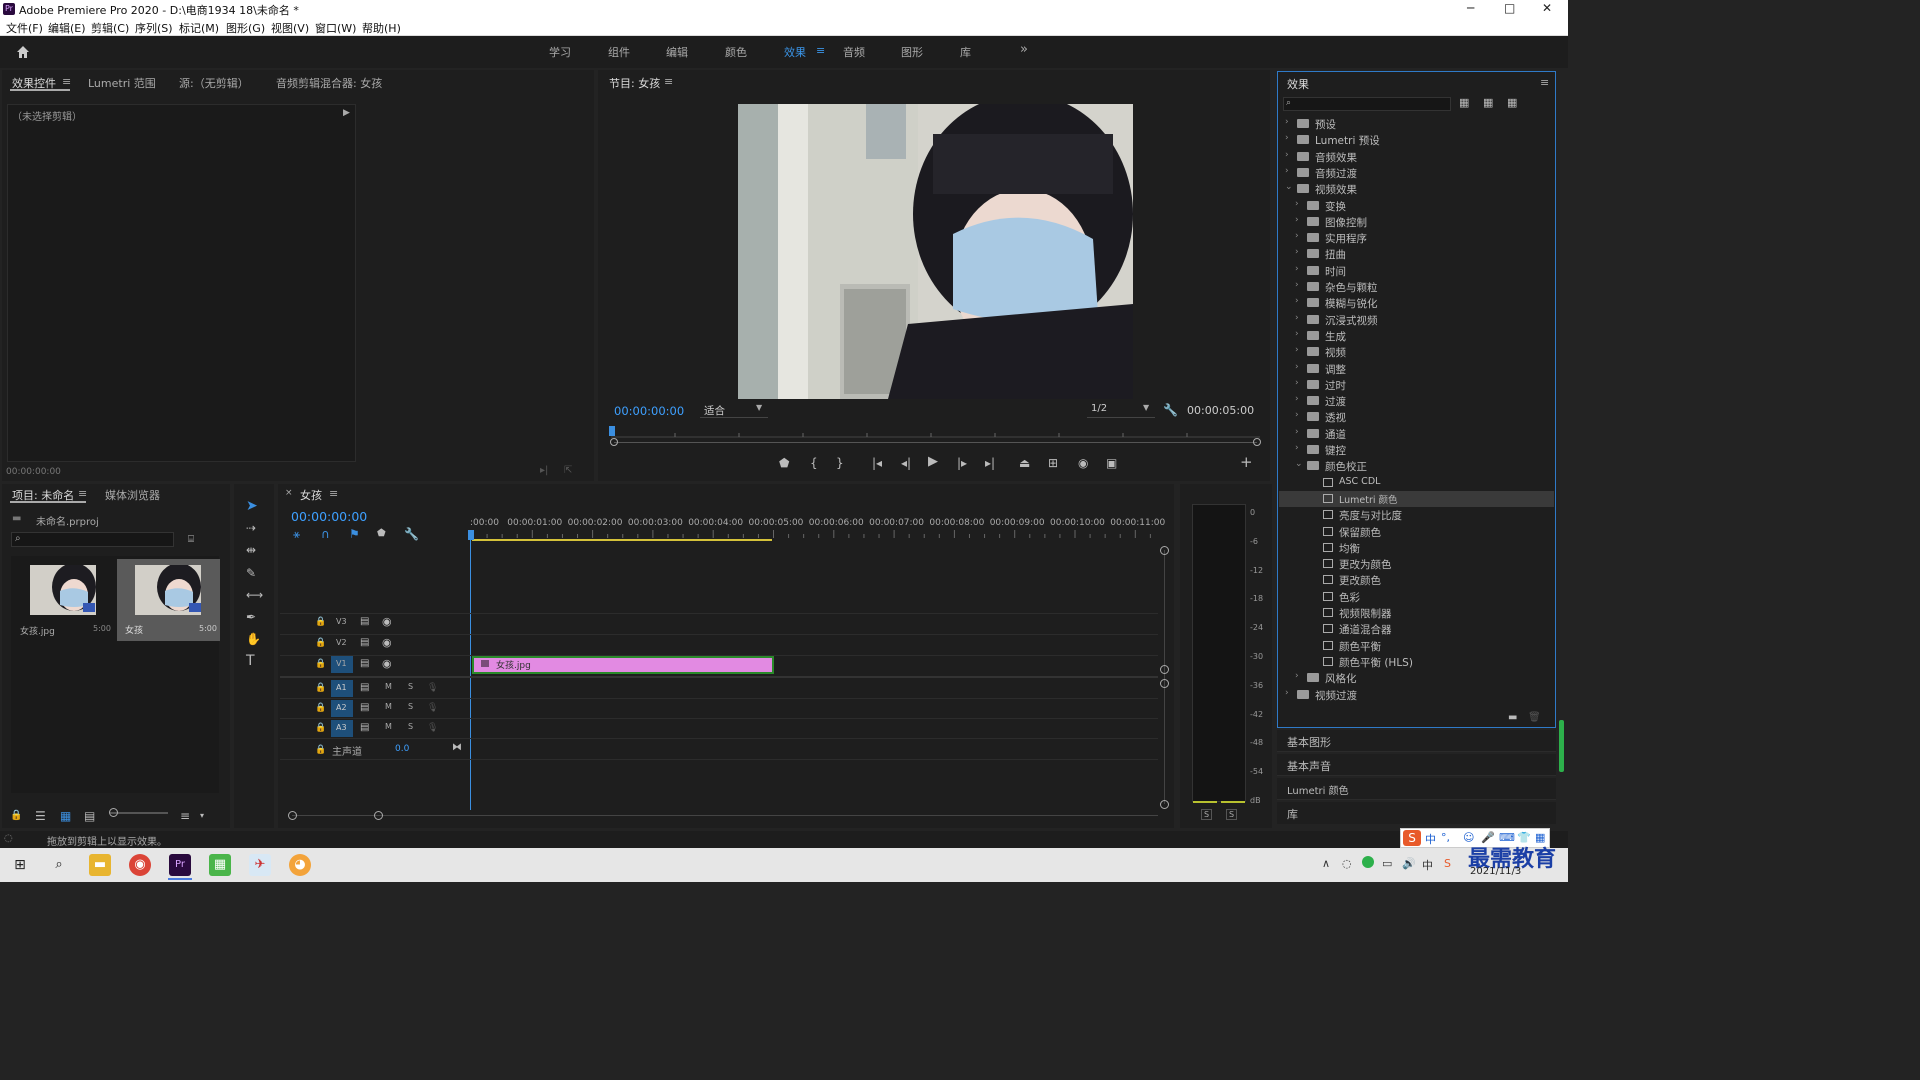  What do you see at coordinates (784, 463) in the screenshot?
I see `add-marker-icon: ⬟` at bounding box center [784, 463].